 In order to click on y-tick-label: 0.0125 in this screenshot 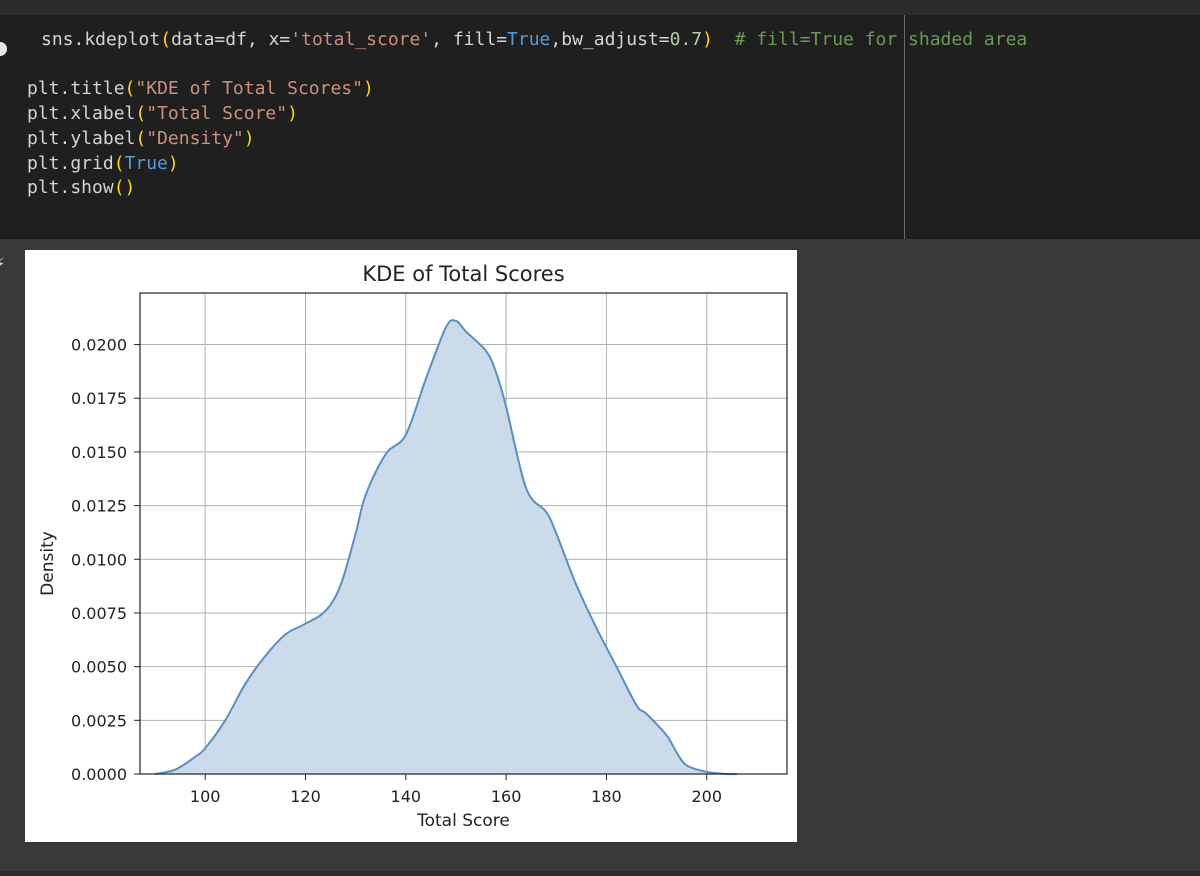, I will do `click(99, 506)`.